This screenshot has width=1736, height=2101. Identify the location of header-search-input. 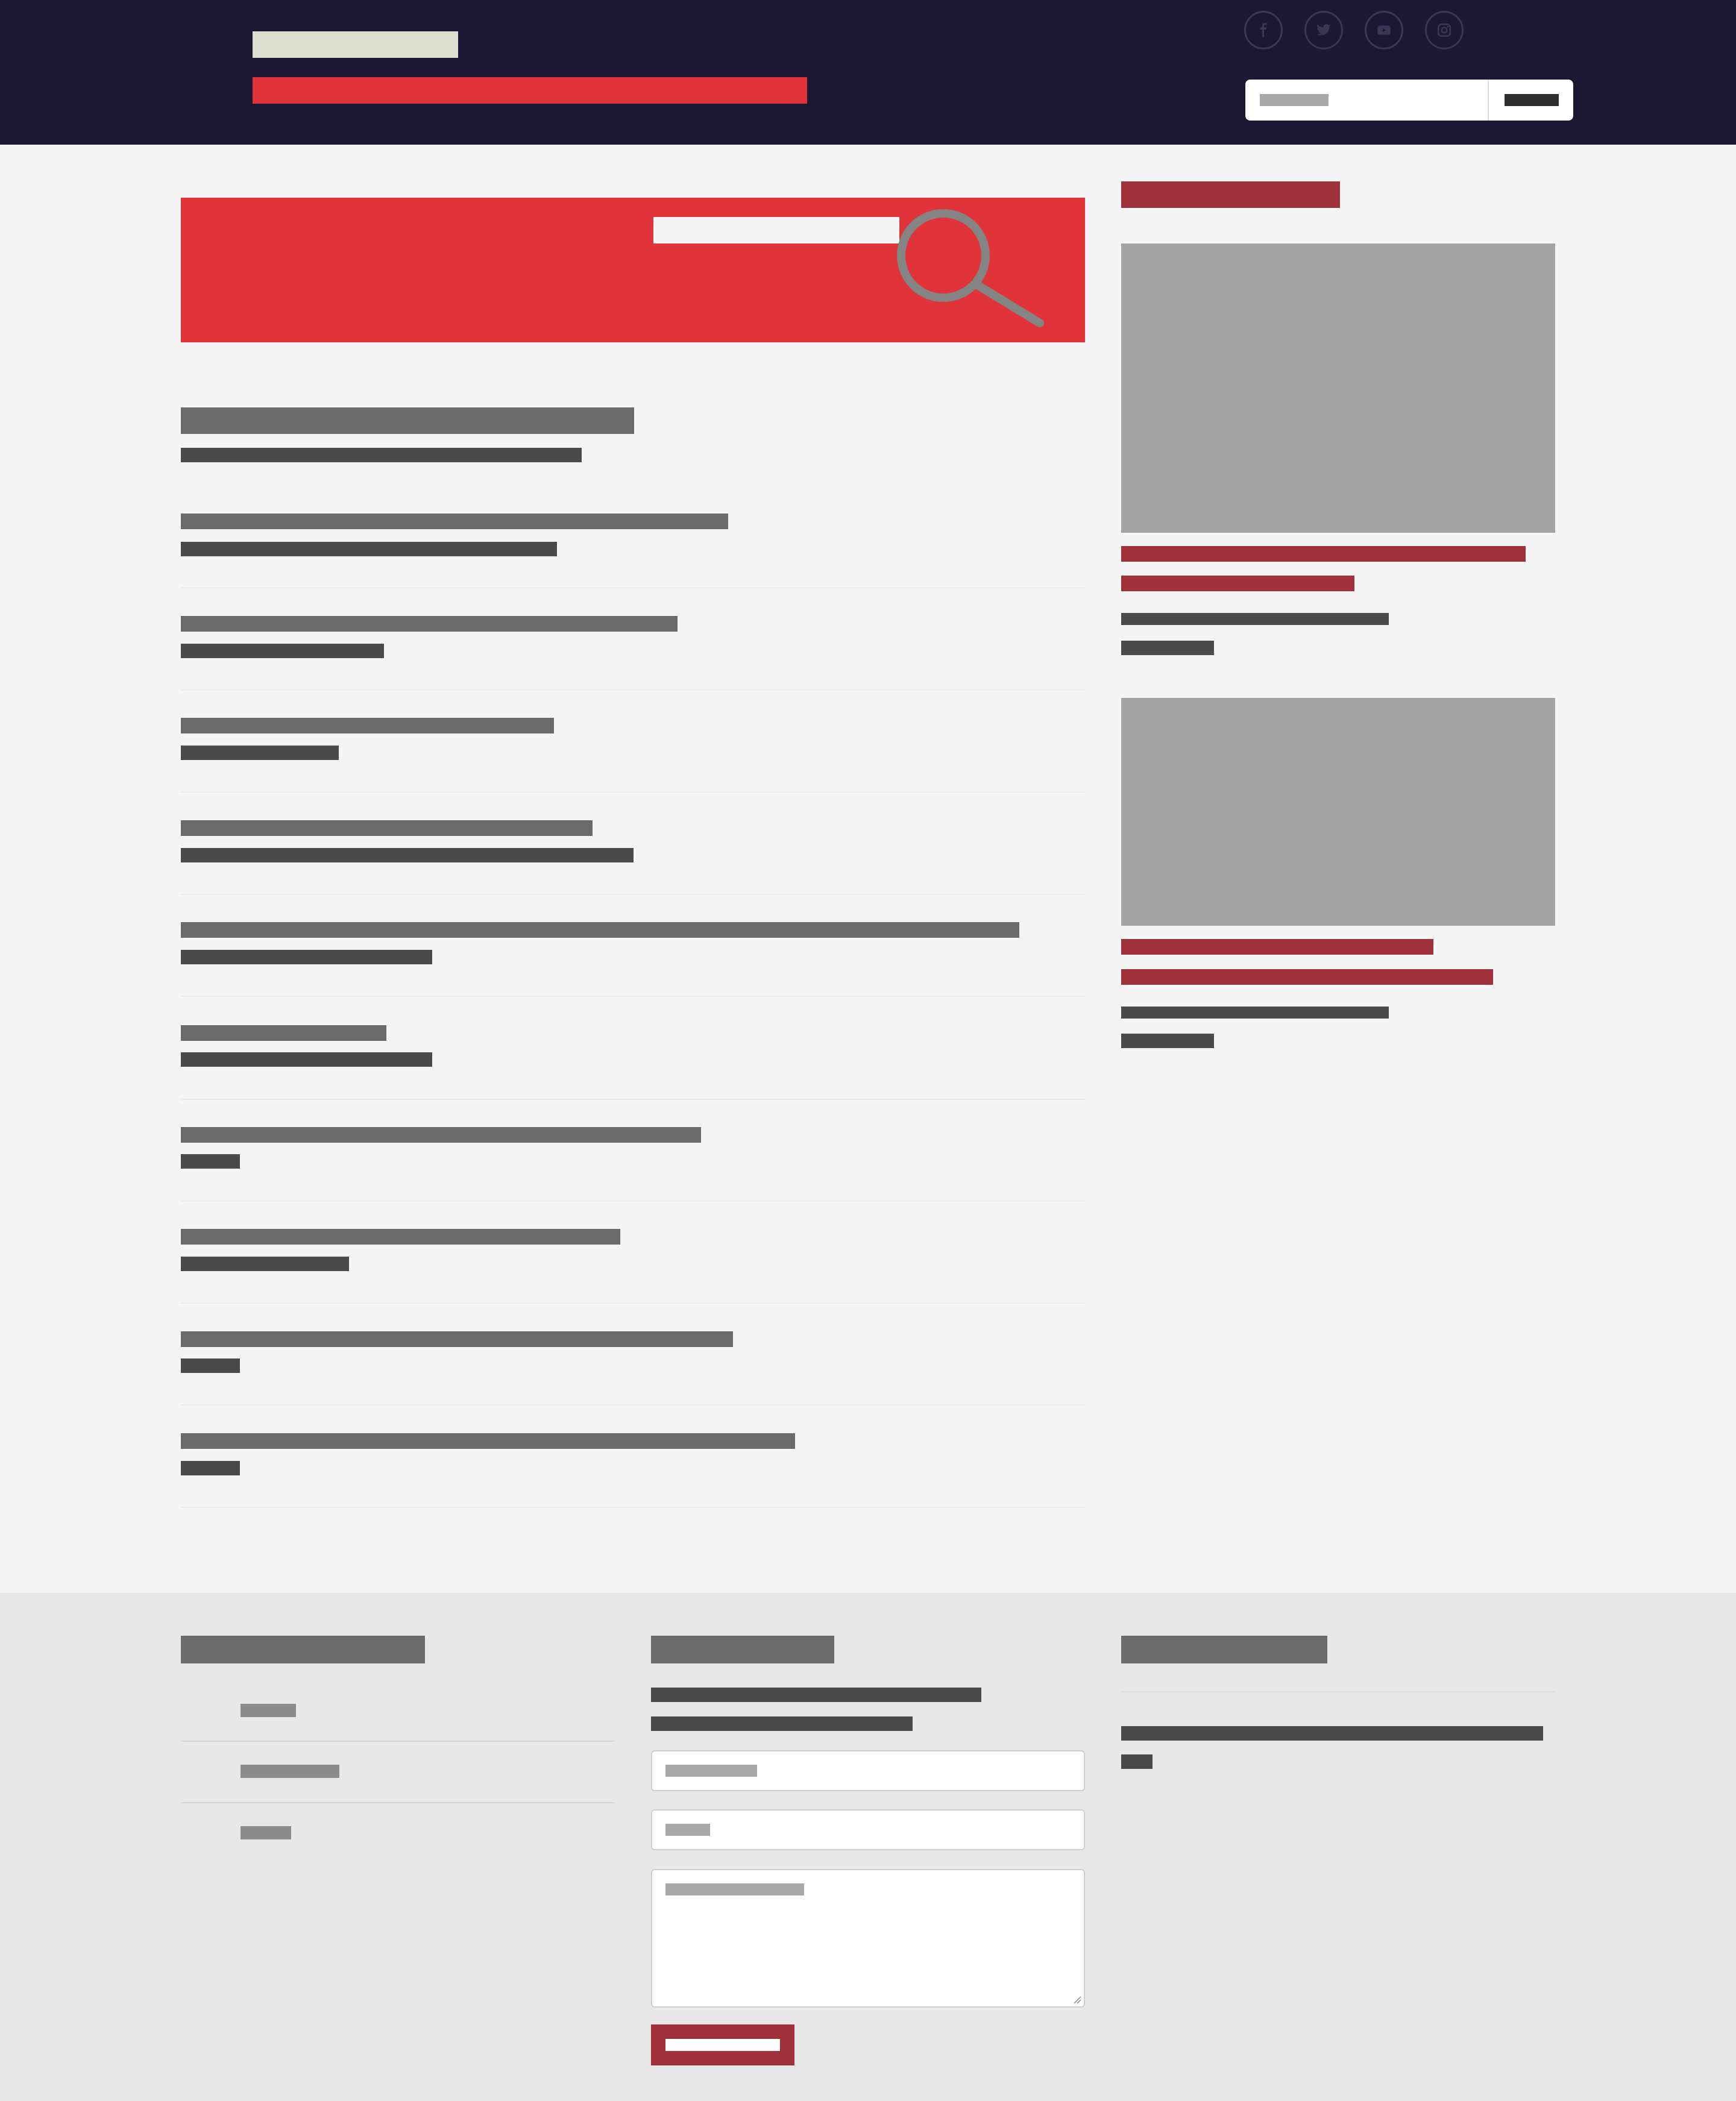
(1366, 100).